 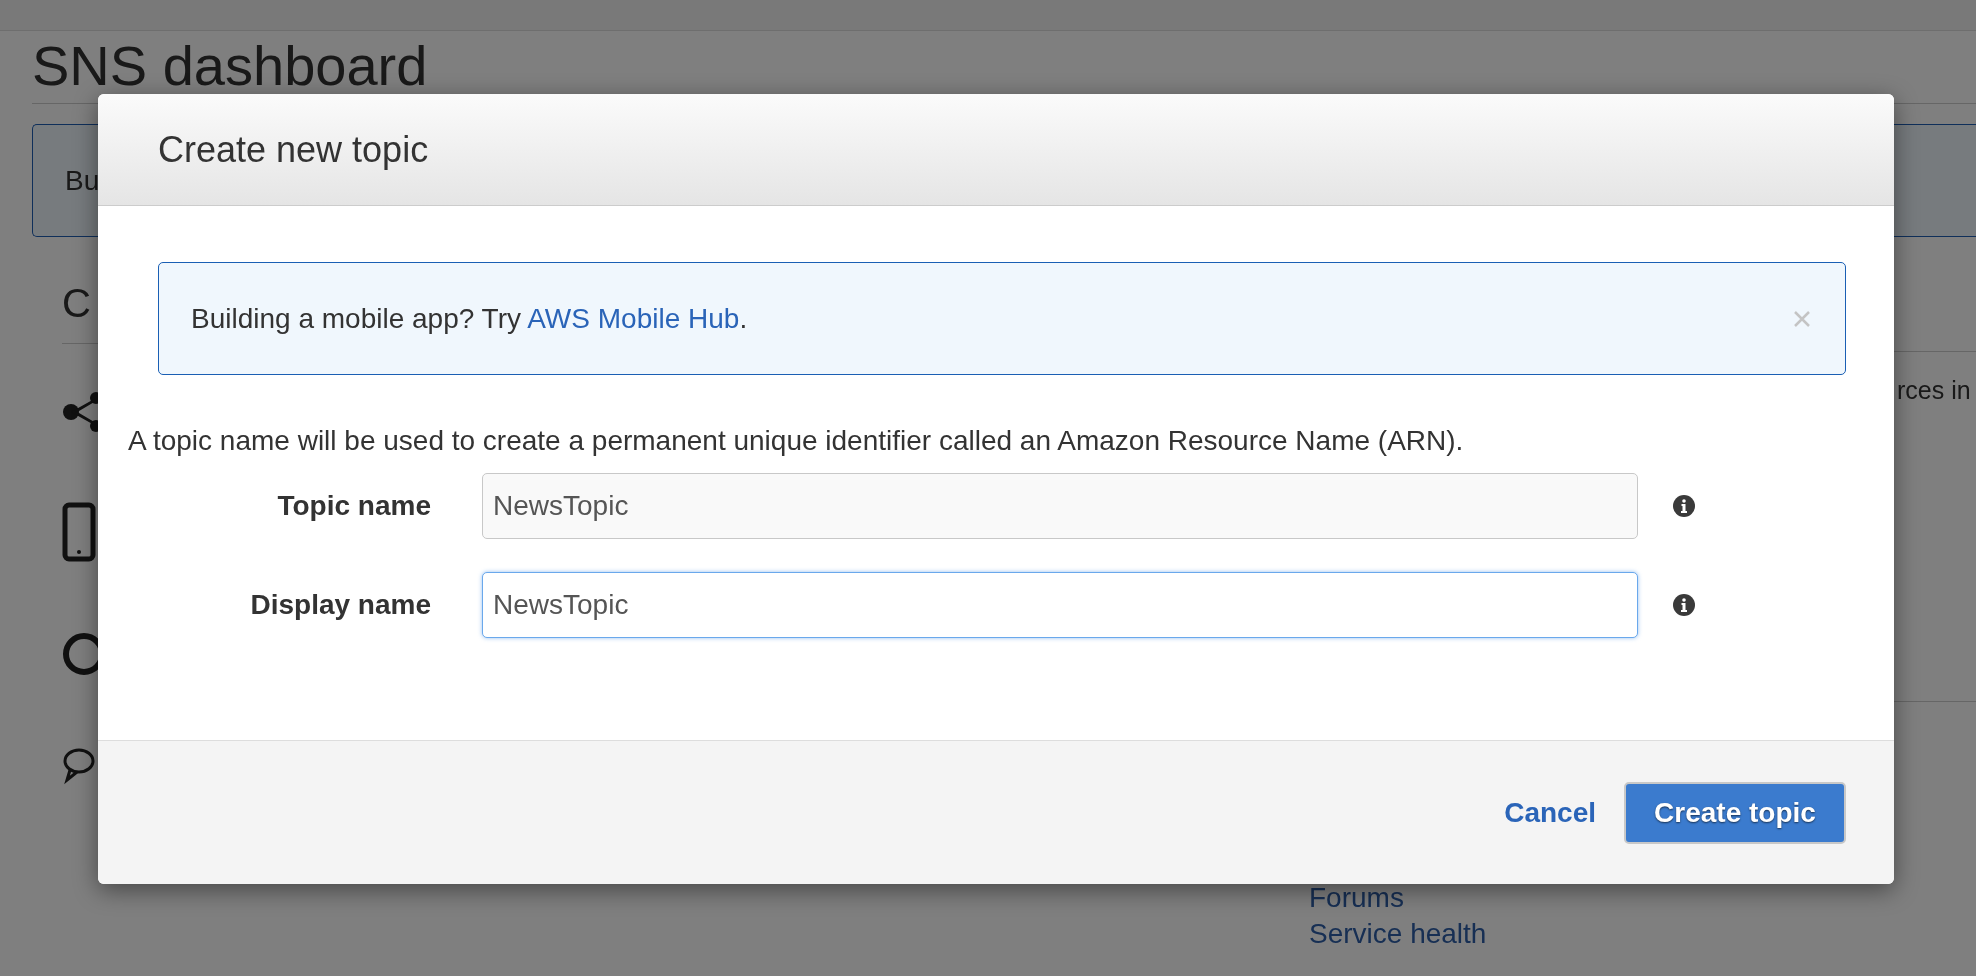 I want to click on cancel-button: Cancel, so click(x=1550, y=812).